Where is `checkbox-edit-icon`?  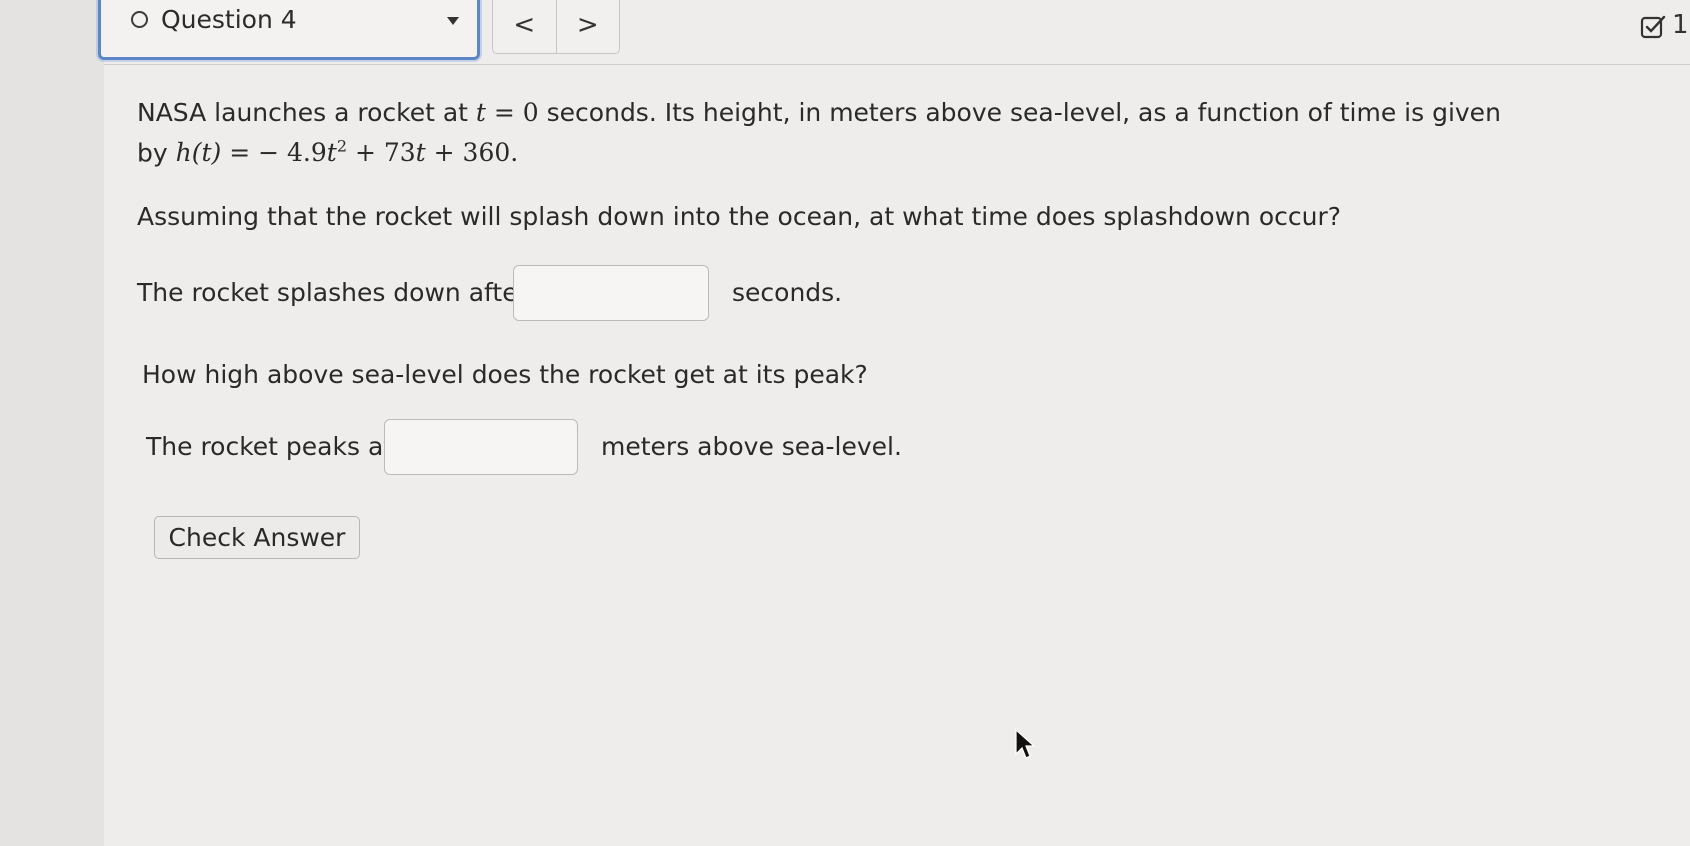 checkbox-edit-icon is located at coordinates (1653, 27).